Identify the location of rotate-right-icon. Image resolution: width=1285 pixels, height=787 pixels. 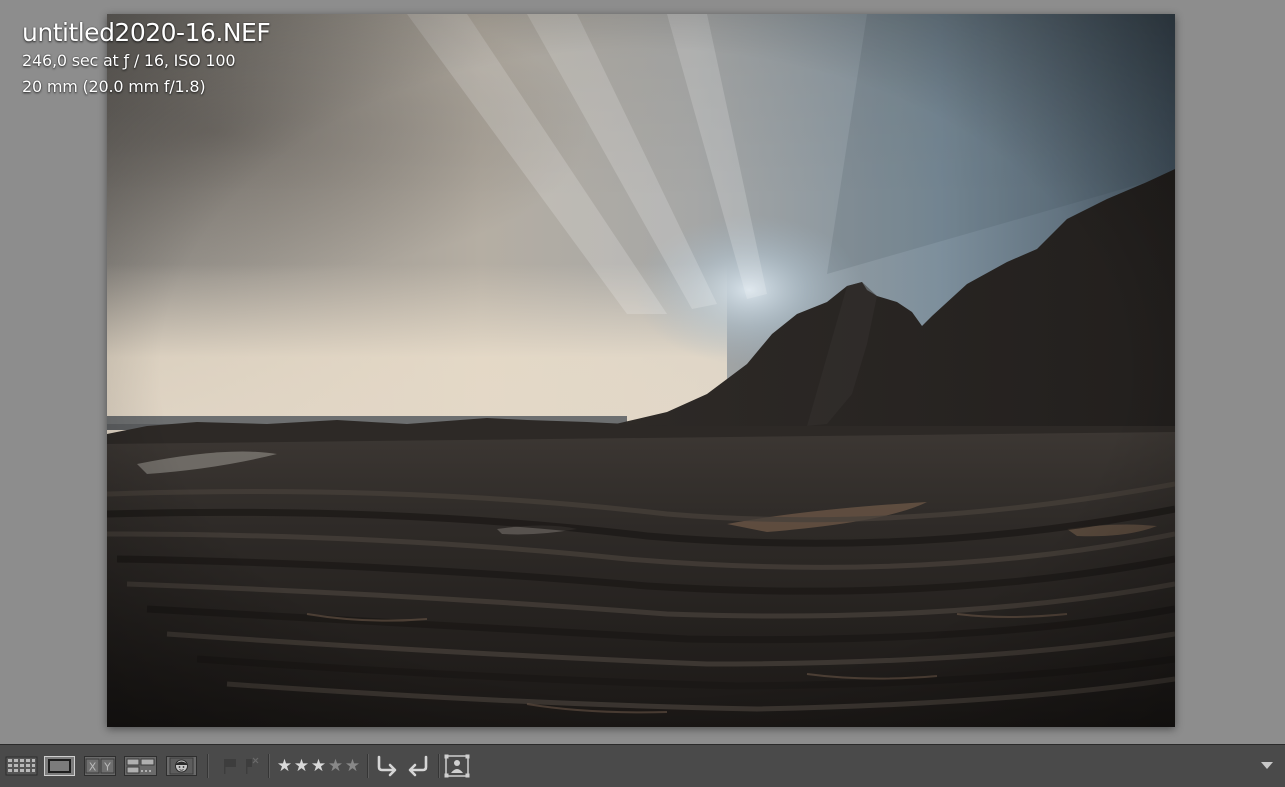
(418, 766).